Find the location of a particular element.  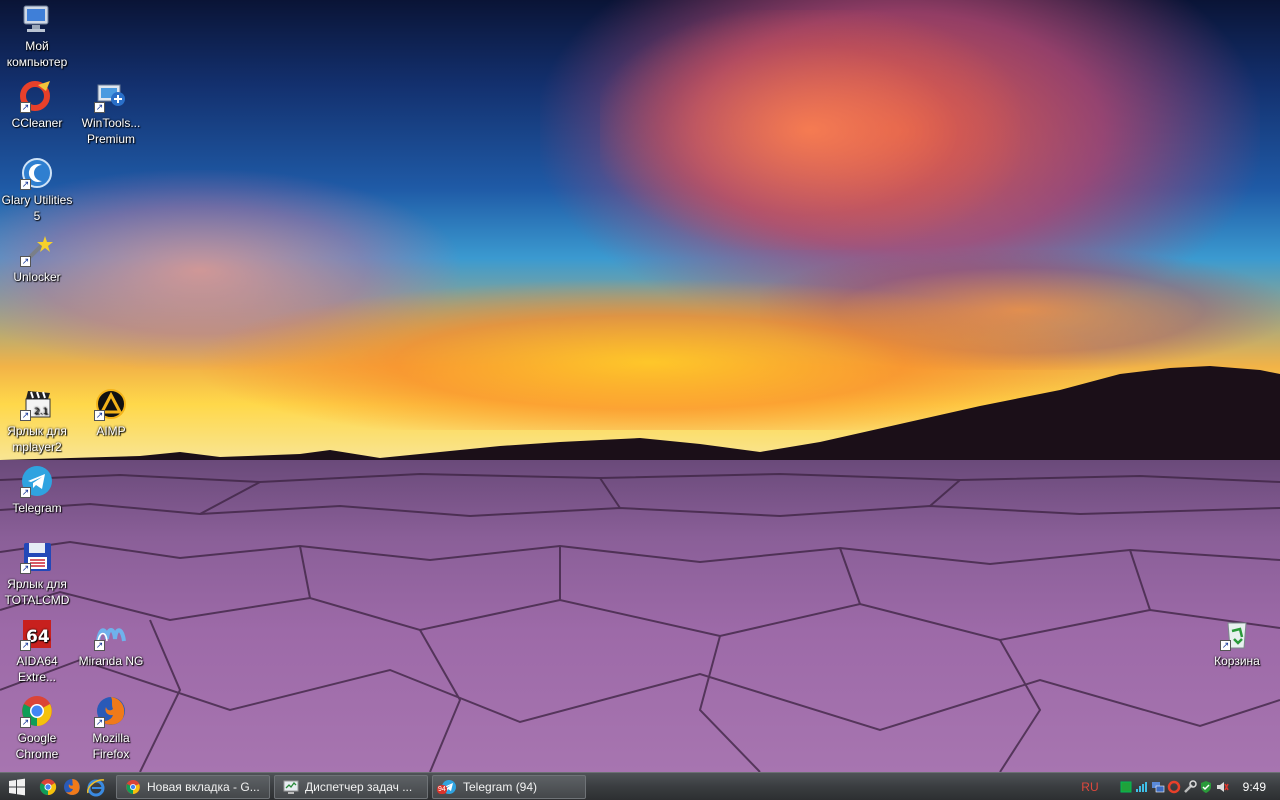

chrome-icon: ↗ is located at coordinates (37, 711).